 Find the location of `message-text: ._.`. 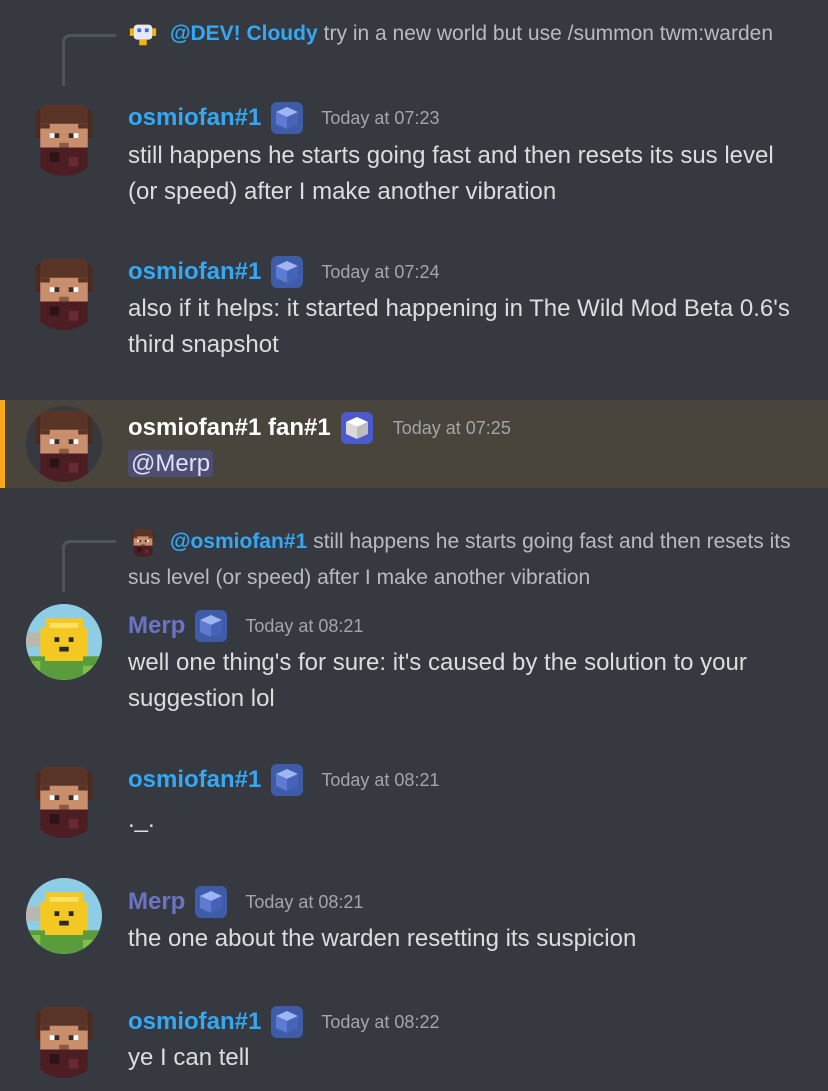

message-text: ._. is located at coordinates (141, 819).